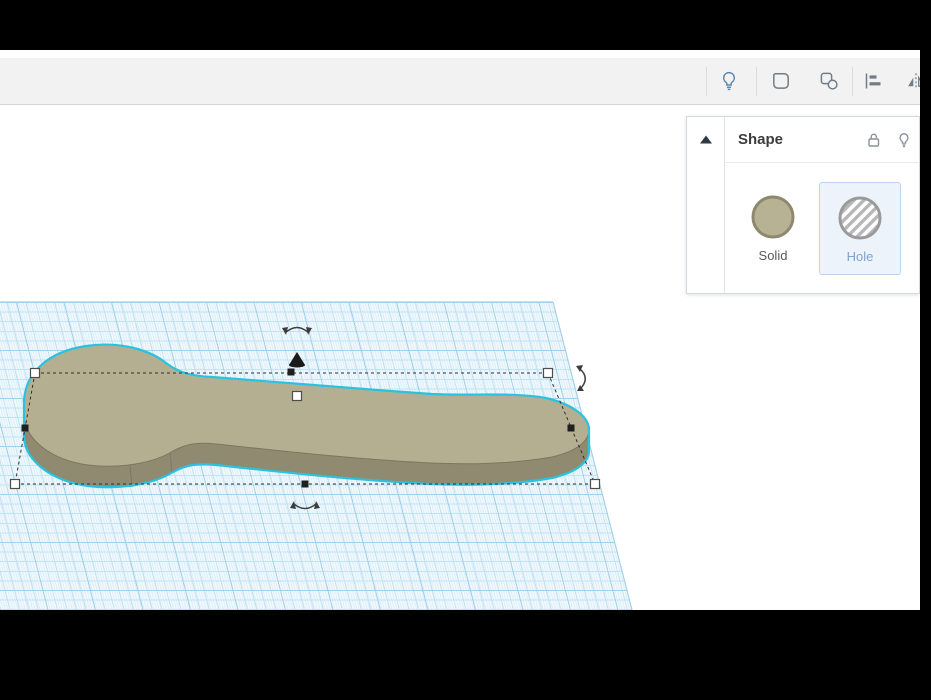 This screenshot has width=931, height=700. I want to click on align-icon, so click(873, 81).